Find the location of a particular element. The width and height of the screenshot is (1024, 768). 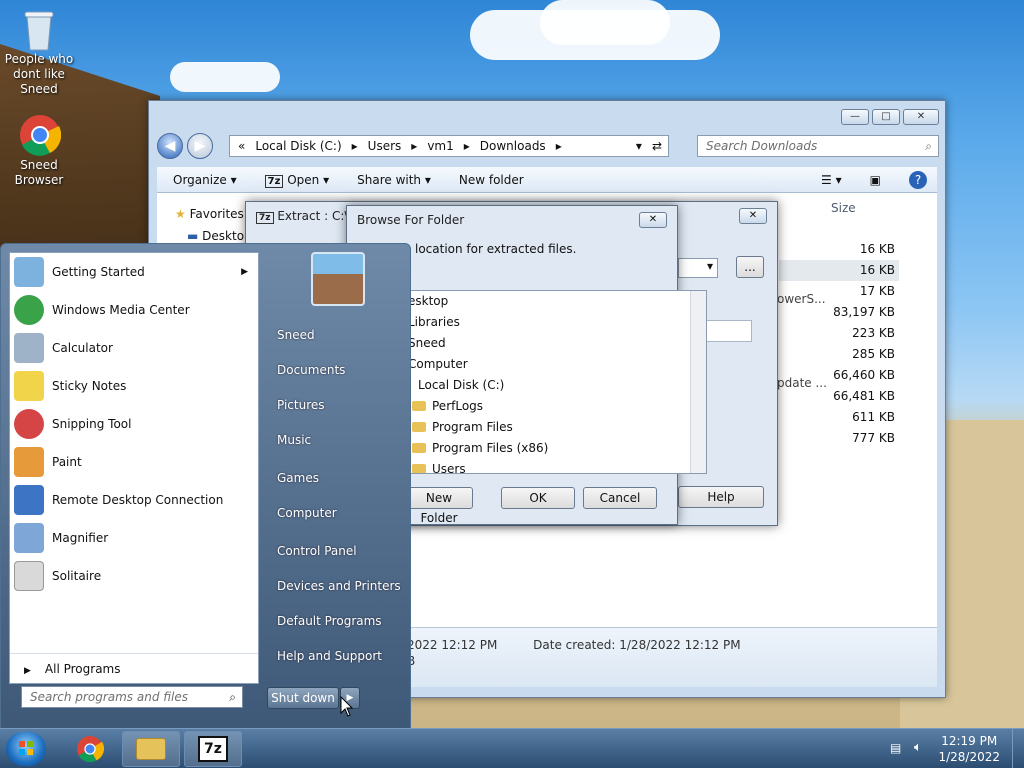

breadcrumb-overflow: « is located at coordinates (241, 146).